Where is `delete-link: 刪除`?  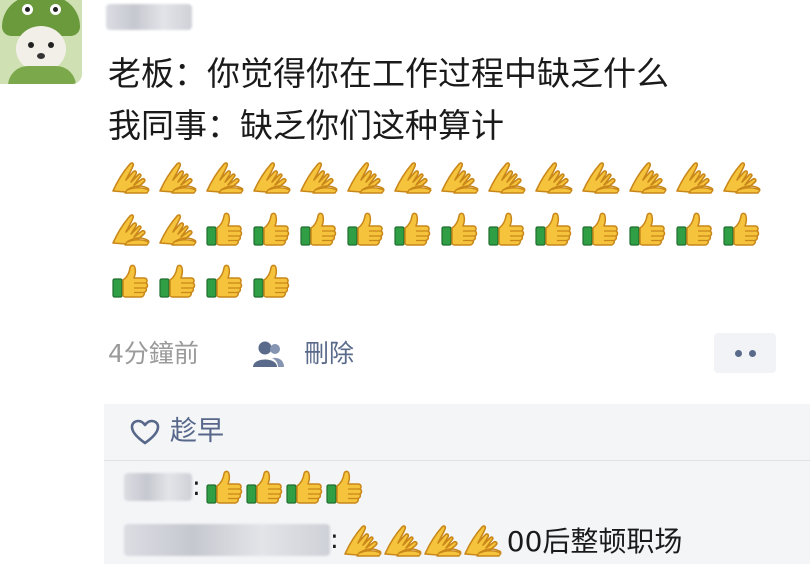
delete-link: 刪除 is located at coordinates (329, 354).